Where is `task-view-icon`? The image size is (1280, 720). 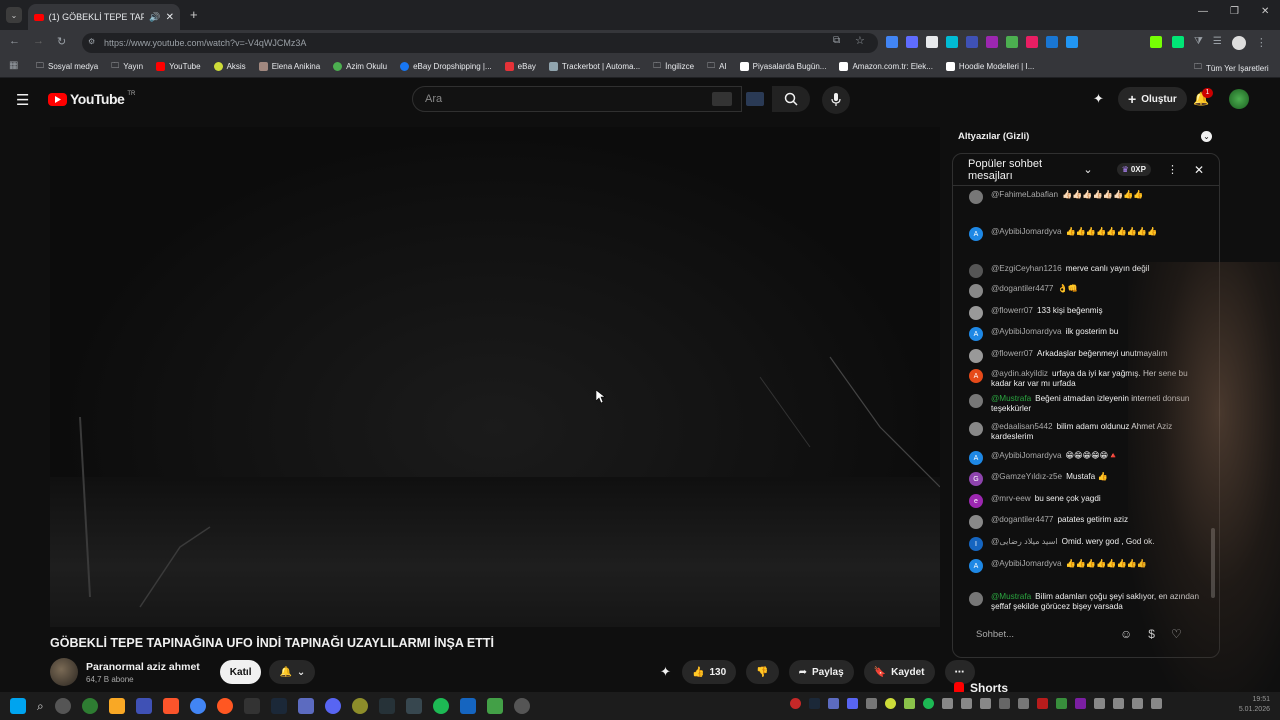
task-view-icon is located at coordinates (62, 706).